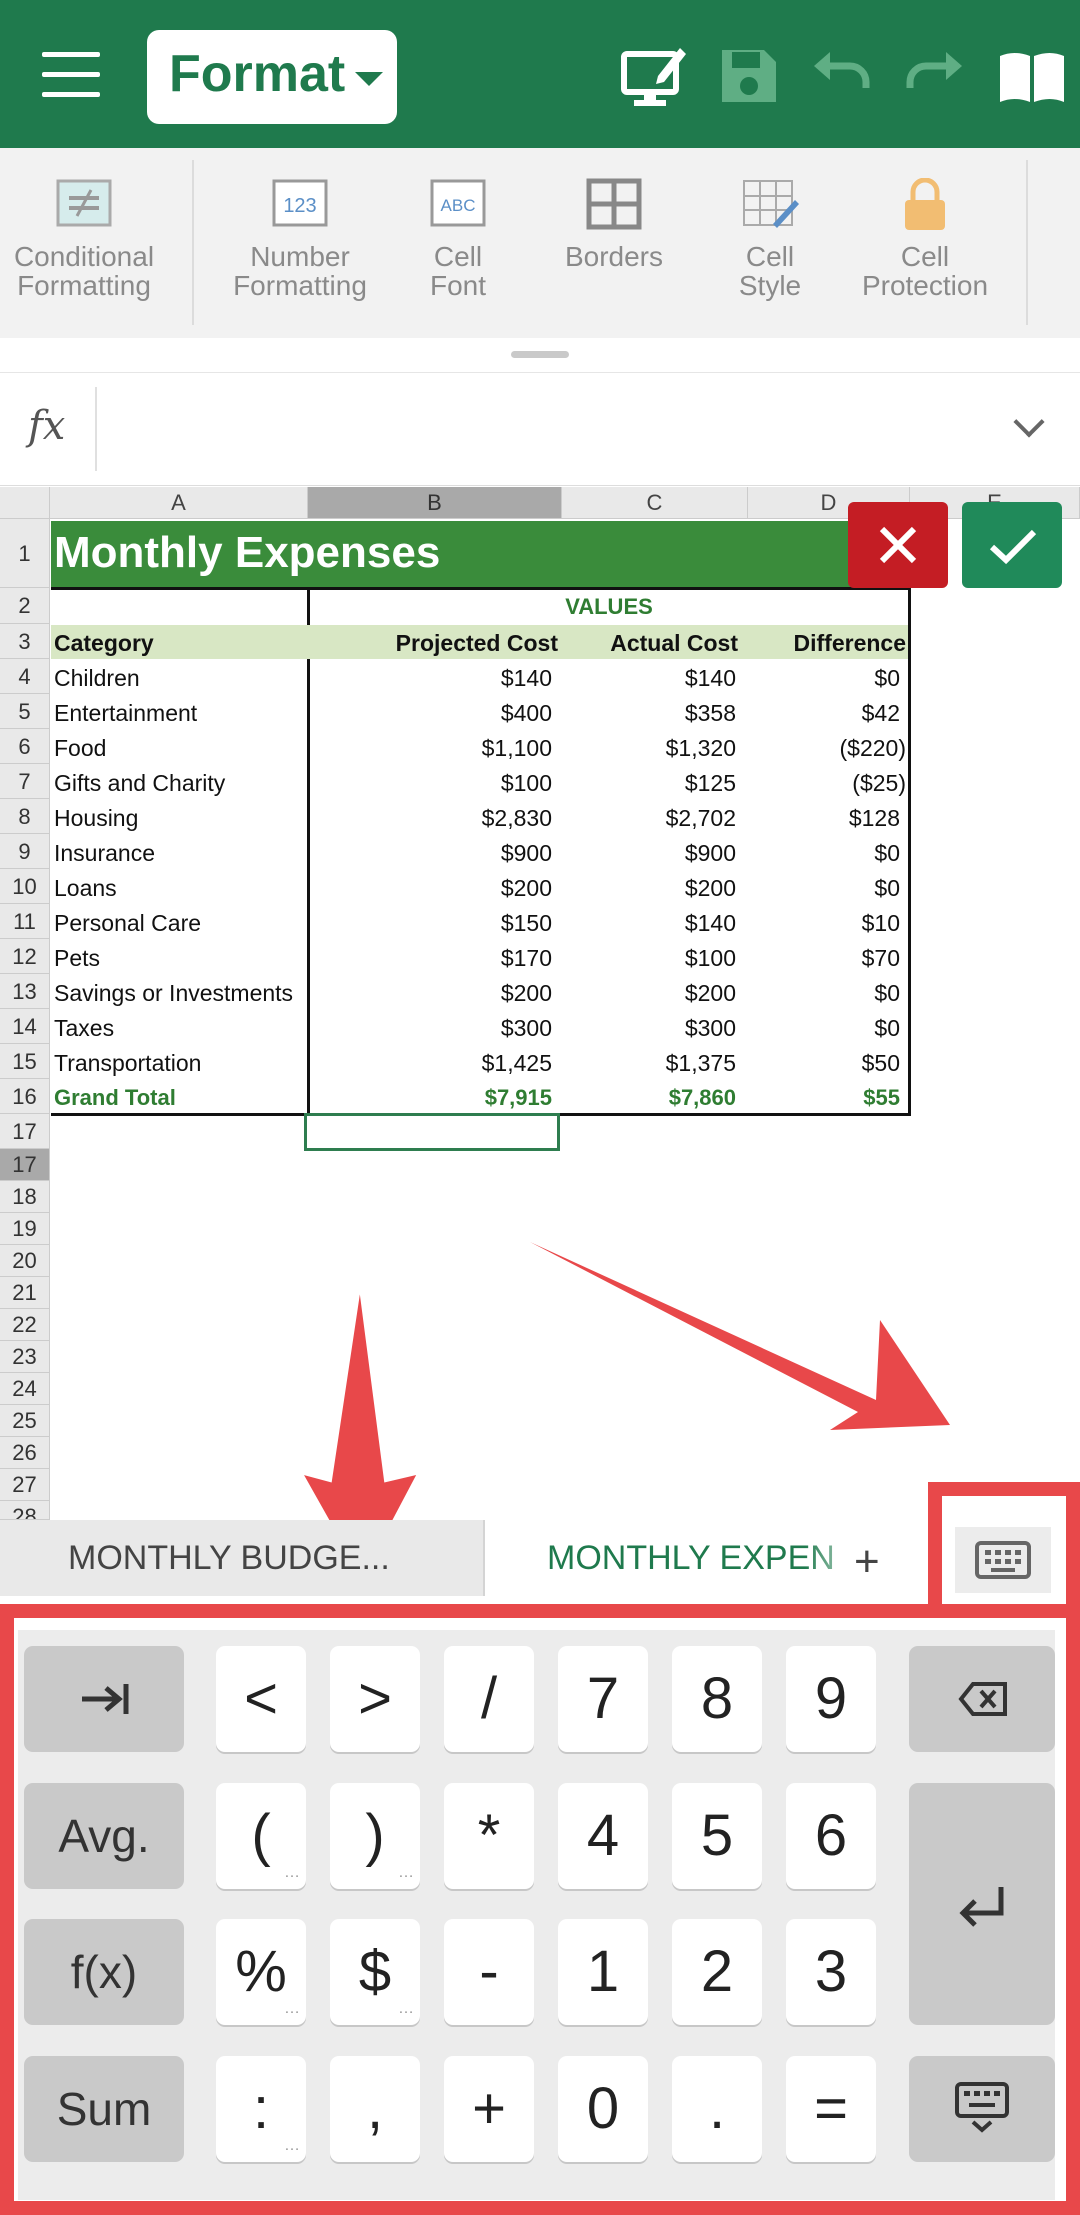  What do you see at coordinates (700, 1558) in the screenshot?
I see `tab-monthly-expenses: MONTHLY EXPEN` at bounding box center [700, 1558].